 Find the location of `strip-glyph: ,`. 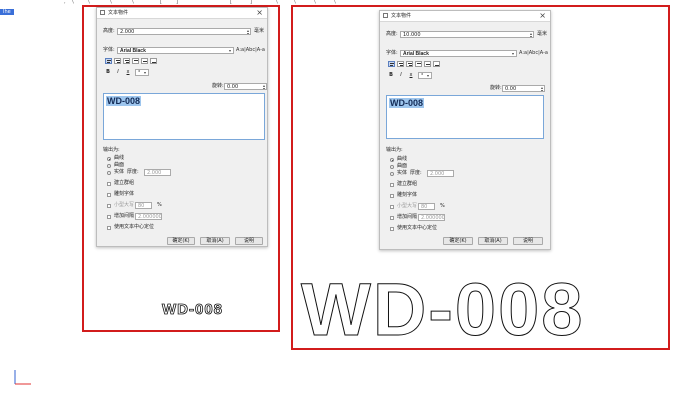

strip-glyph: , is located at coordinates (65, 2).